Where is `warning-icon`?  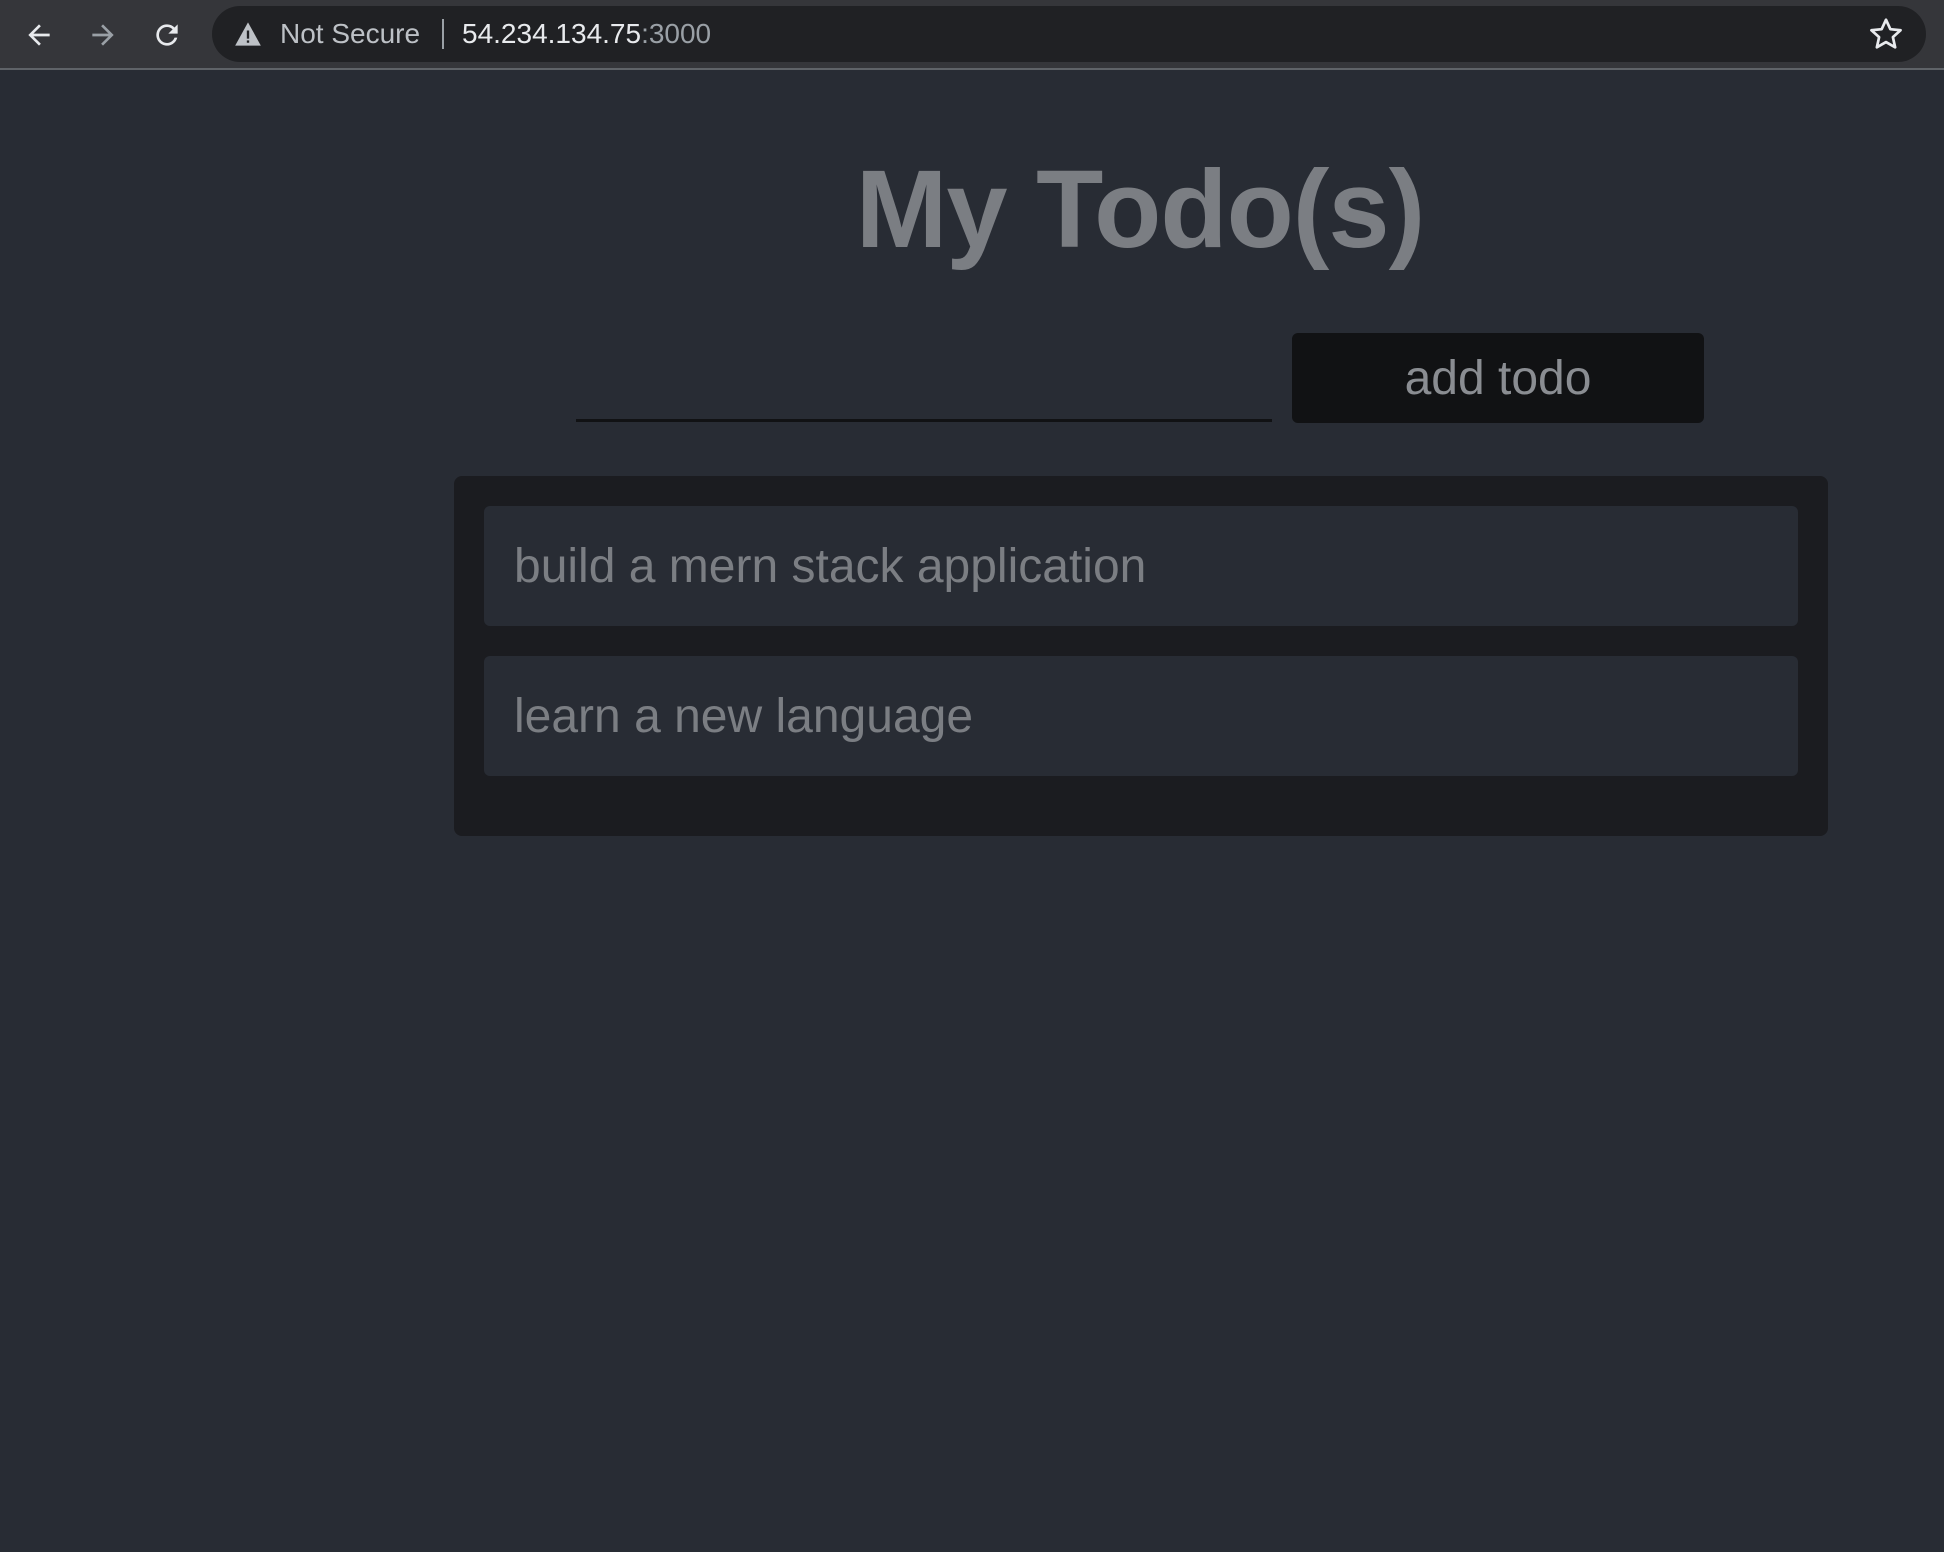
warning-icon is located at coordinates (248, 34).